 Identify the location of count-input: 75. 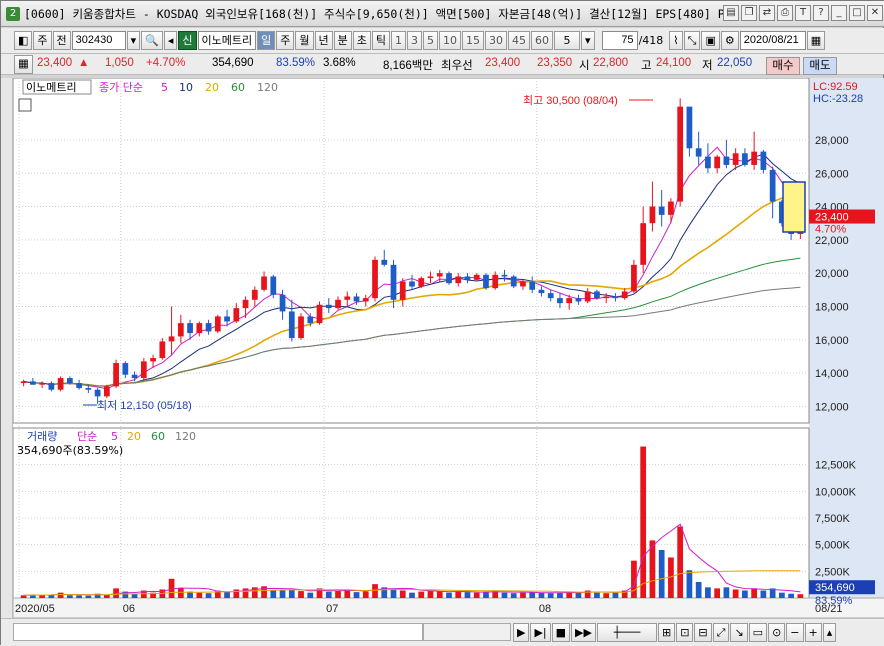
(619, 40).